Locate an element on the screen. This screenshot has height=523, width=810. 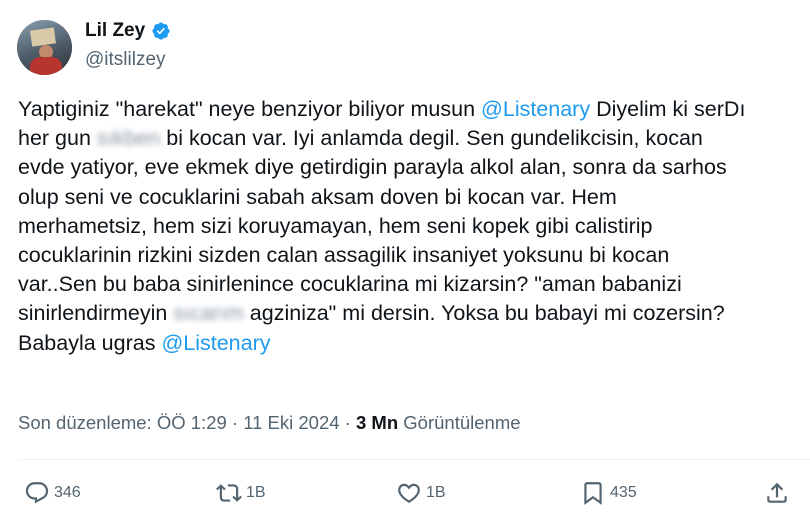
share-button is located at coordinates (777, 493).